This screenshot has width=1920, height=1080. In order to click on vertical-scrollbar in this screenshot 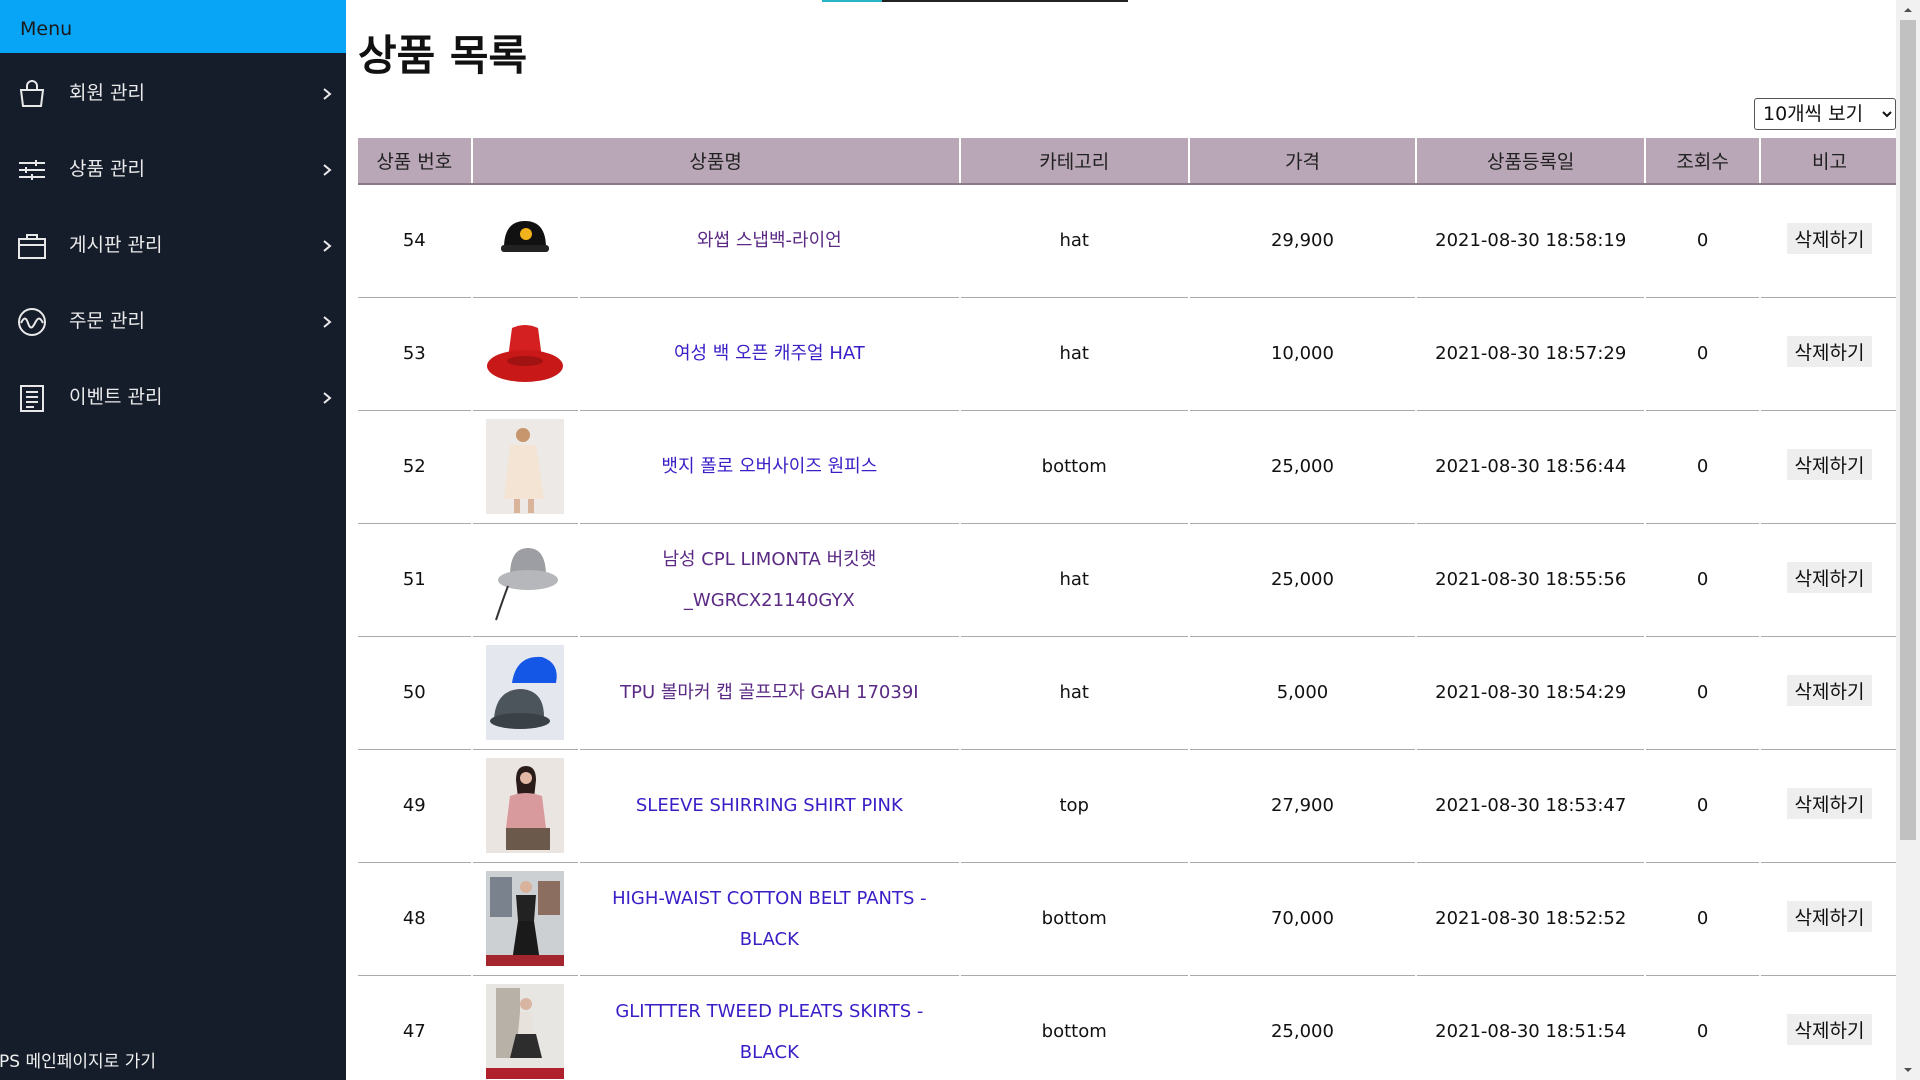, I will do `click(1908, 540)`.